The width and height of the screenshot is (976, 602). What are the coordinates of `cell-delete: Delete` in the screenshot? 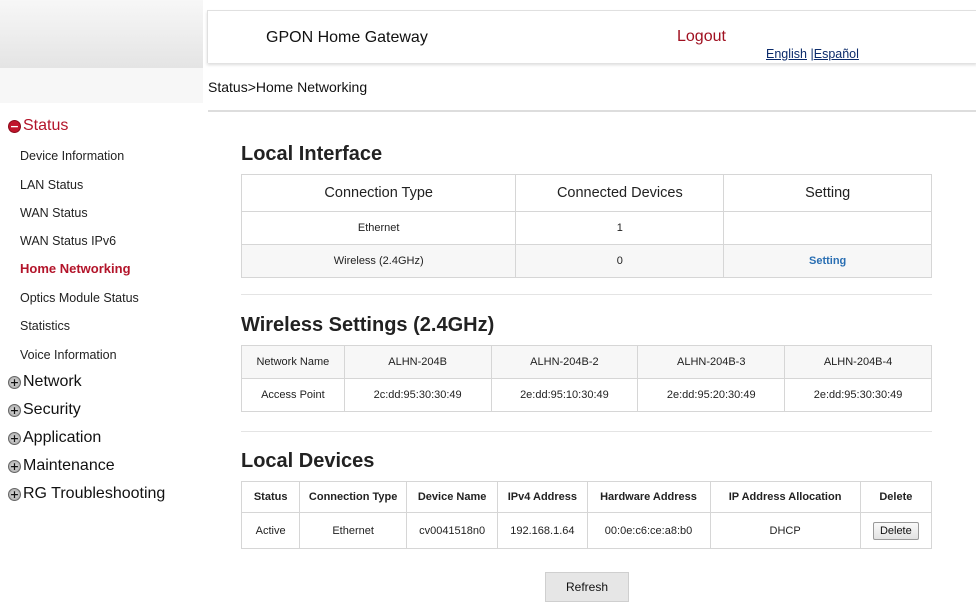 It's located at (896, 530).